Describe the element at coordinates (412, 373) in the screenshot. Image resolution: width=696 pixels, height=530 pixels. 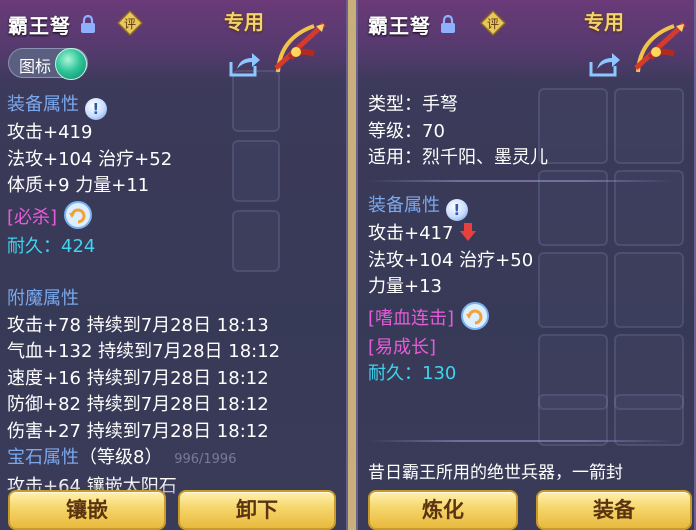
I see `durability-line: 耐久：130` at that location.